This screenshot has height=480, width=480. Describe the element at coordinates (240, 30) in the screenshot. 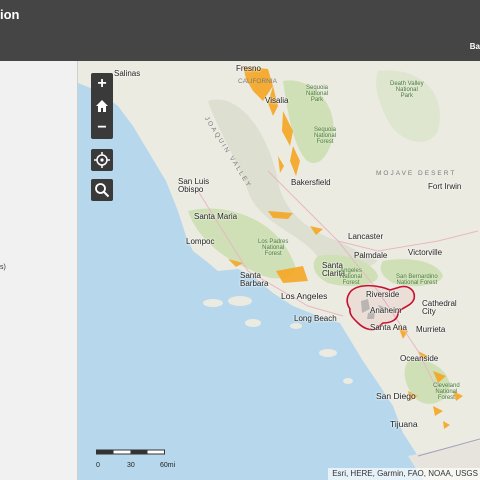

I see `app-header: ion Ba` at that location.